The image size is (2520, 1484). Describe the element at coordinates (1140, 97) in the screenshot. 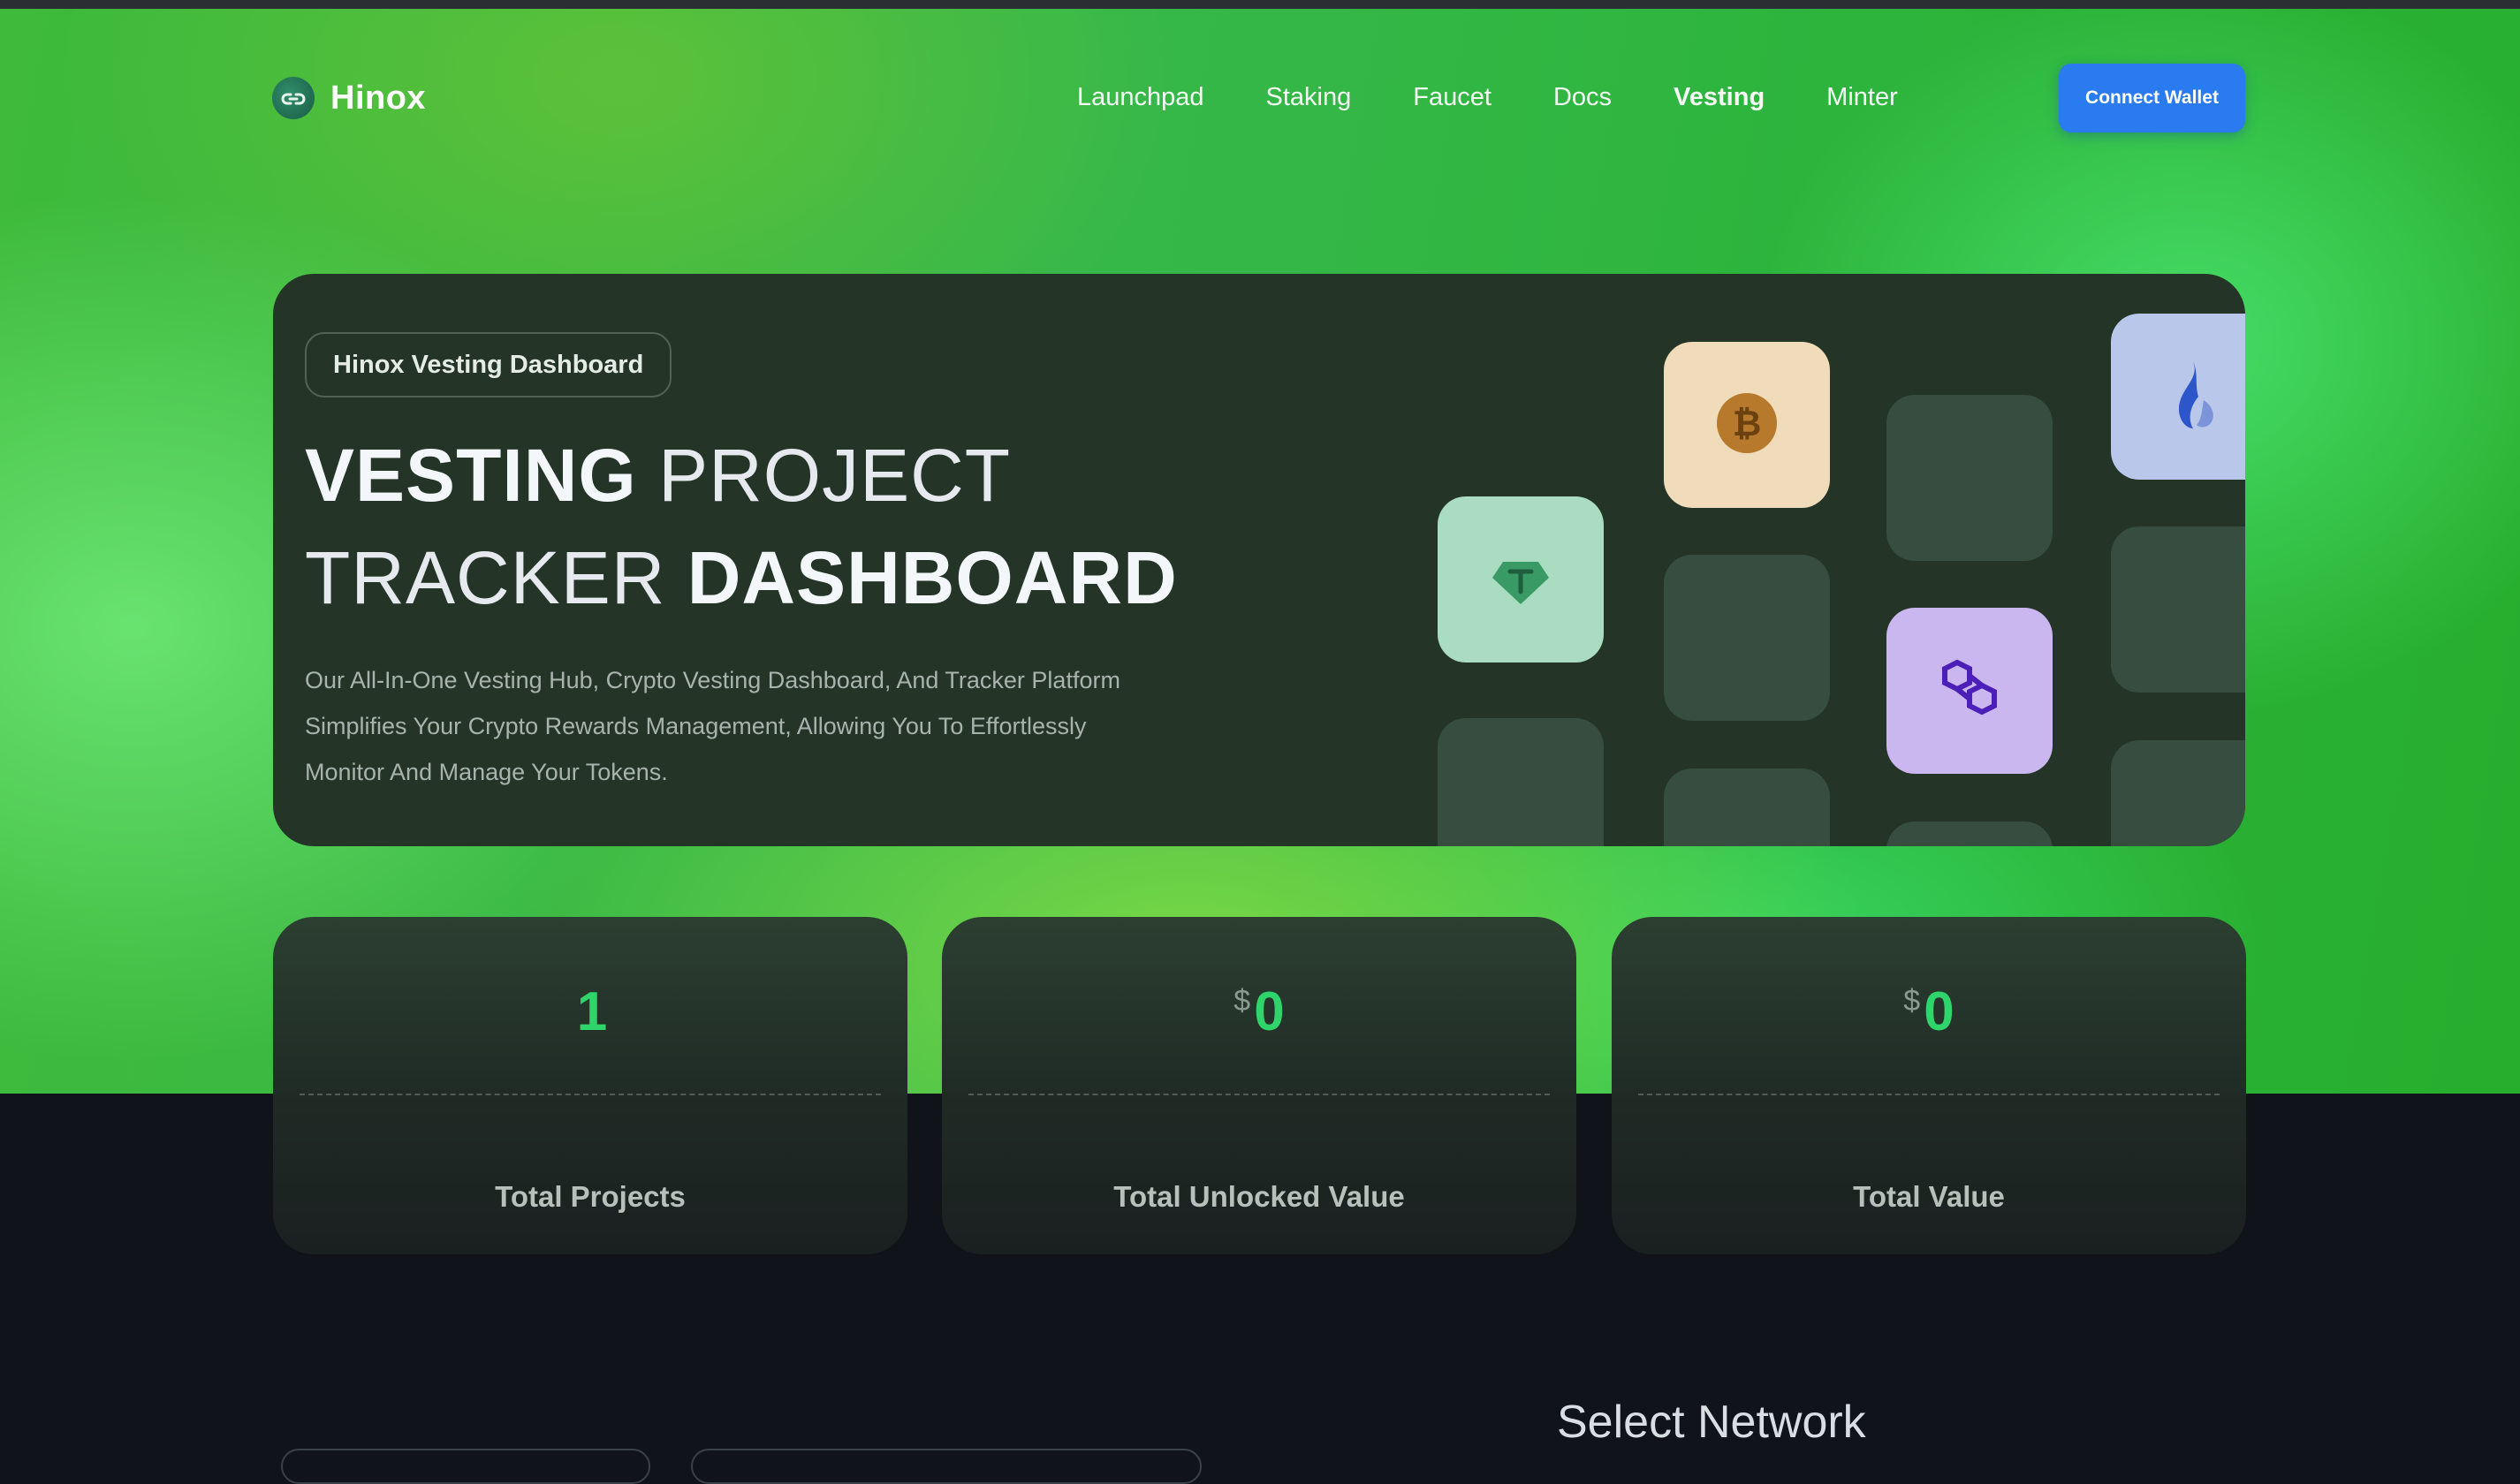

I see `nav-launchpad: Launchpad` at that location.